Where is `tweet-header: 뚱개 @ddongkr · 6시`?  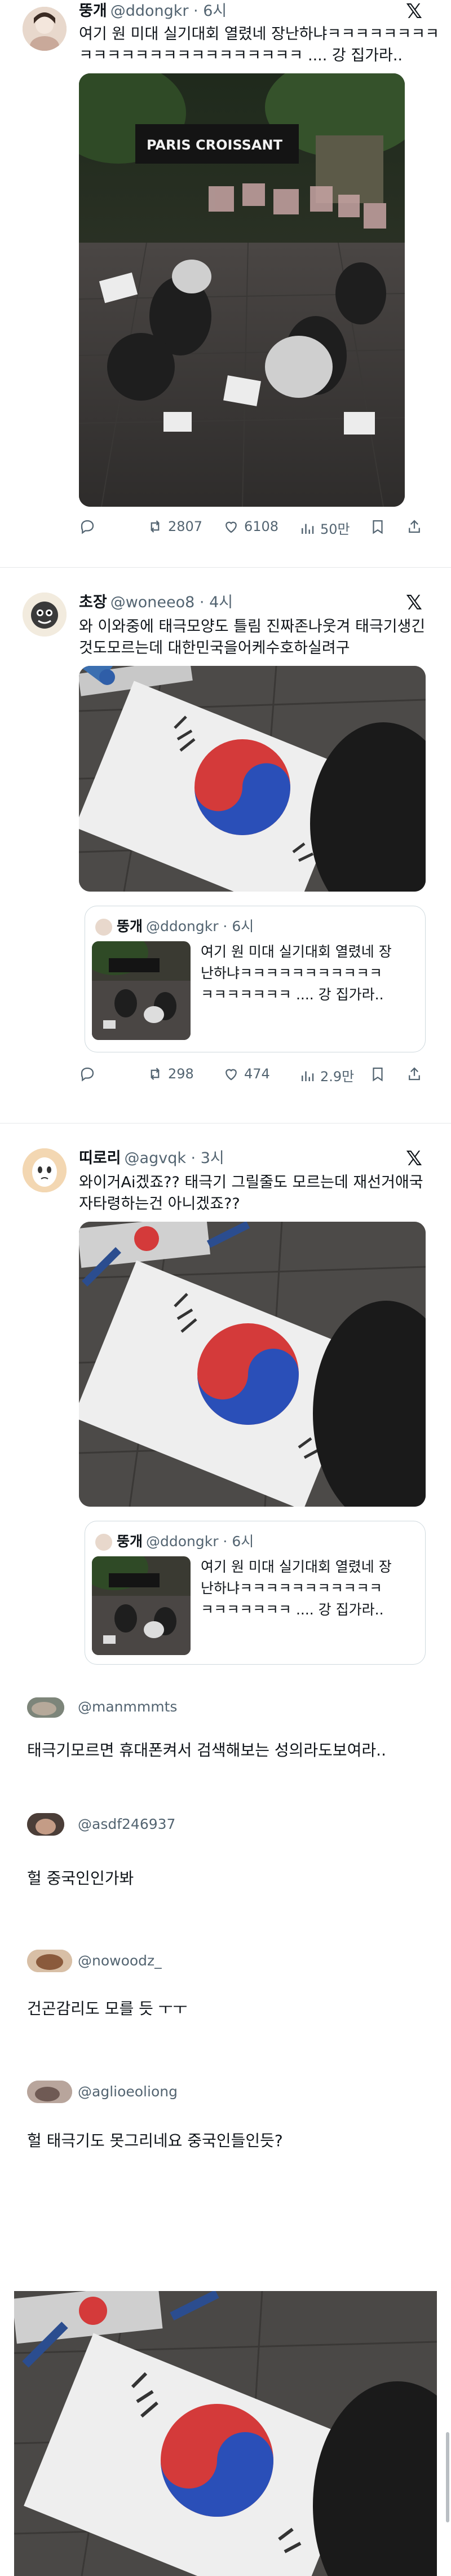 tweet-header: 뚱개 @ddongkr · 6시 is located at coordinates (153, 11).